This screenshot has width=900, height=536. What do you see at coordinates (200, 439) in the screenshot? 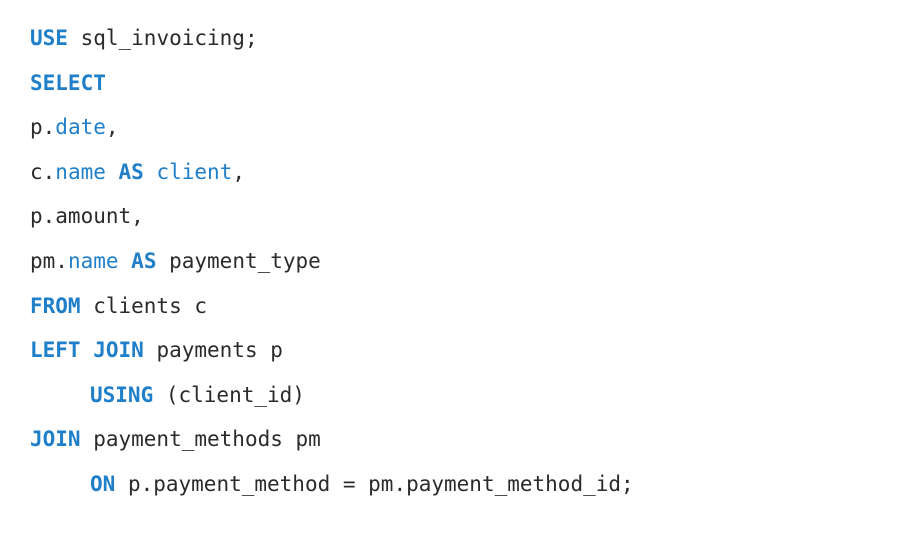
I see `sql-text: payment_methods pm` at bounding box center [200, 439].